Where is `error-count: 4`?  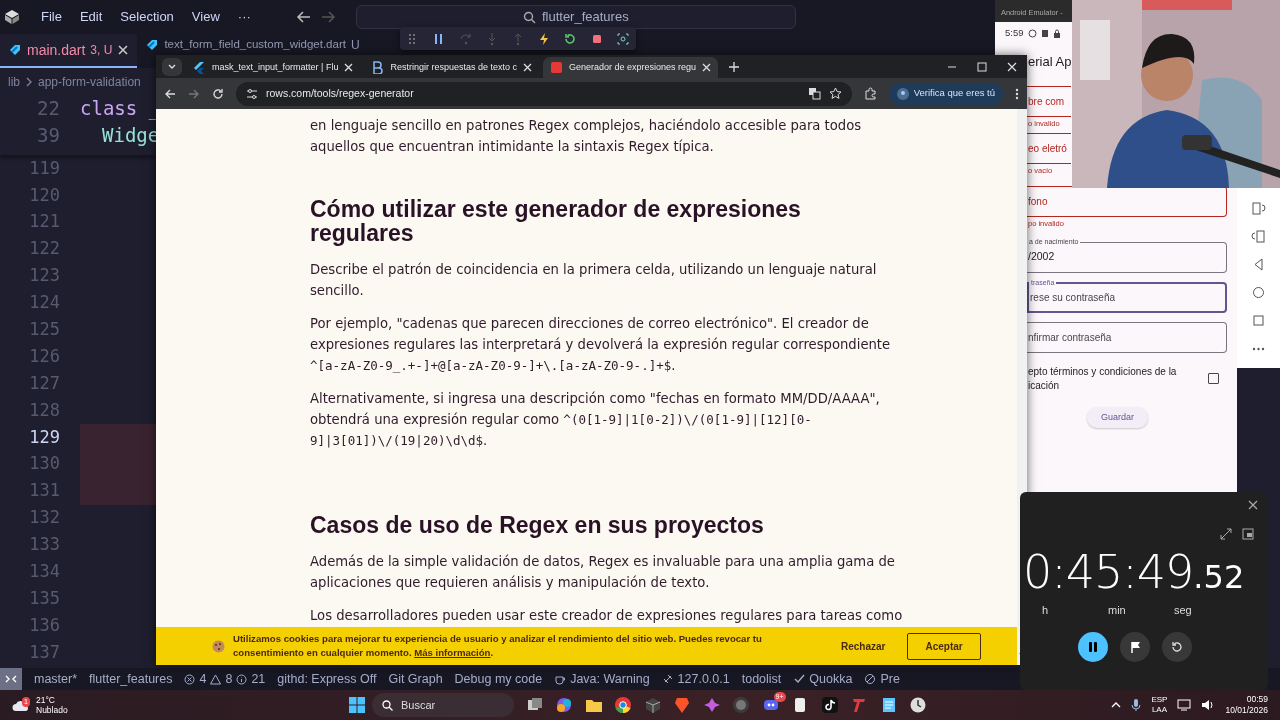
error-count: 4 is located at coordinates (203, 679).